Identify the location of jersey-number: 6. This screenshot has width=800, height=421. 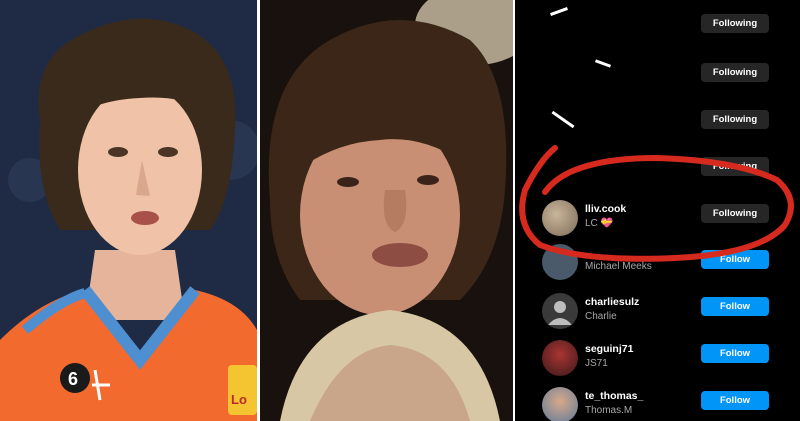
(73, 379).